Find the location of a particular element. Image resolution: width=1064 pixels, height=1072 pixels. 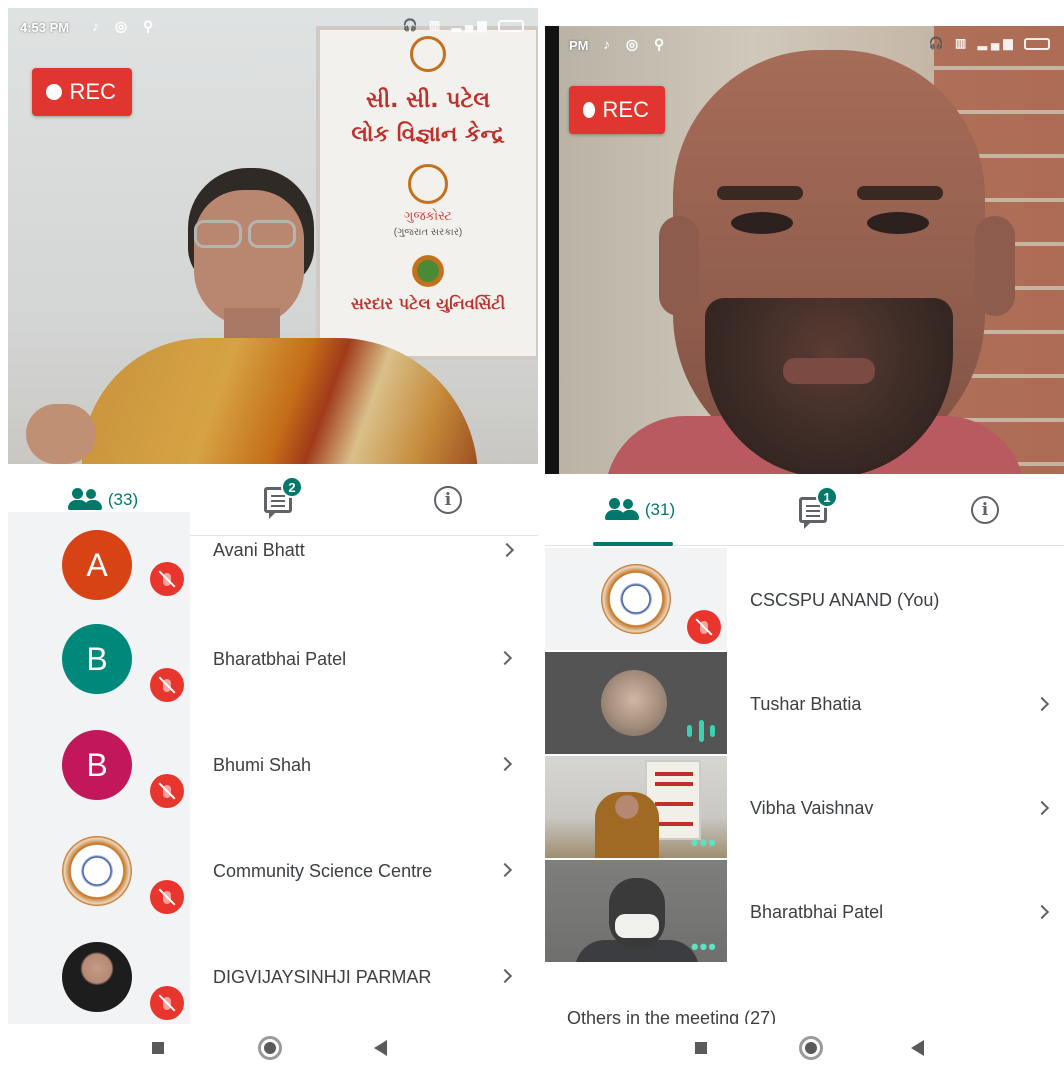

list-item: ••• Vibha Vaishnav is located at coordinates (804, 808).